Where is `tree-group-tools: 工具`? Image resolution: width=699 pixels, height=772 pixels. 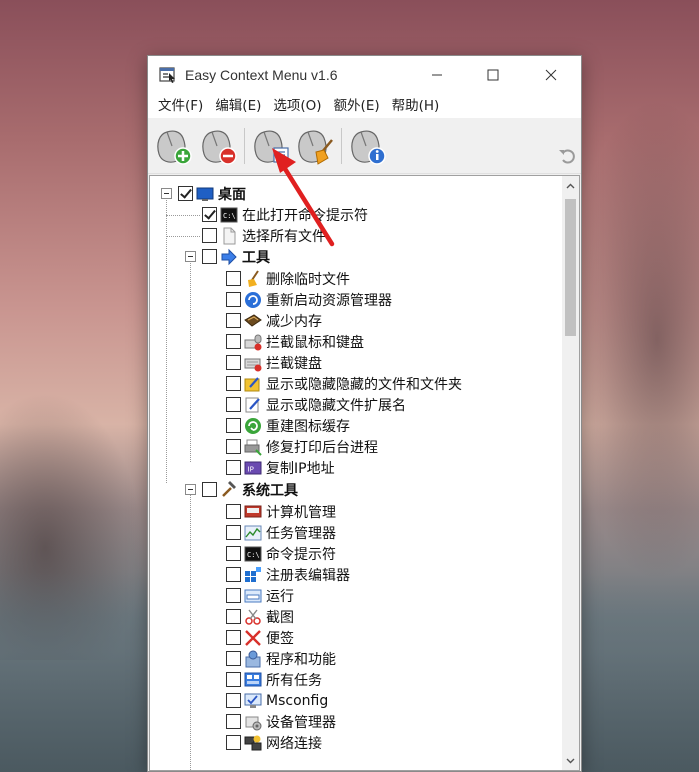
tree-group-tools: 工具 is located at coordinates (236, 256).